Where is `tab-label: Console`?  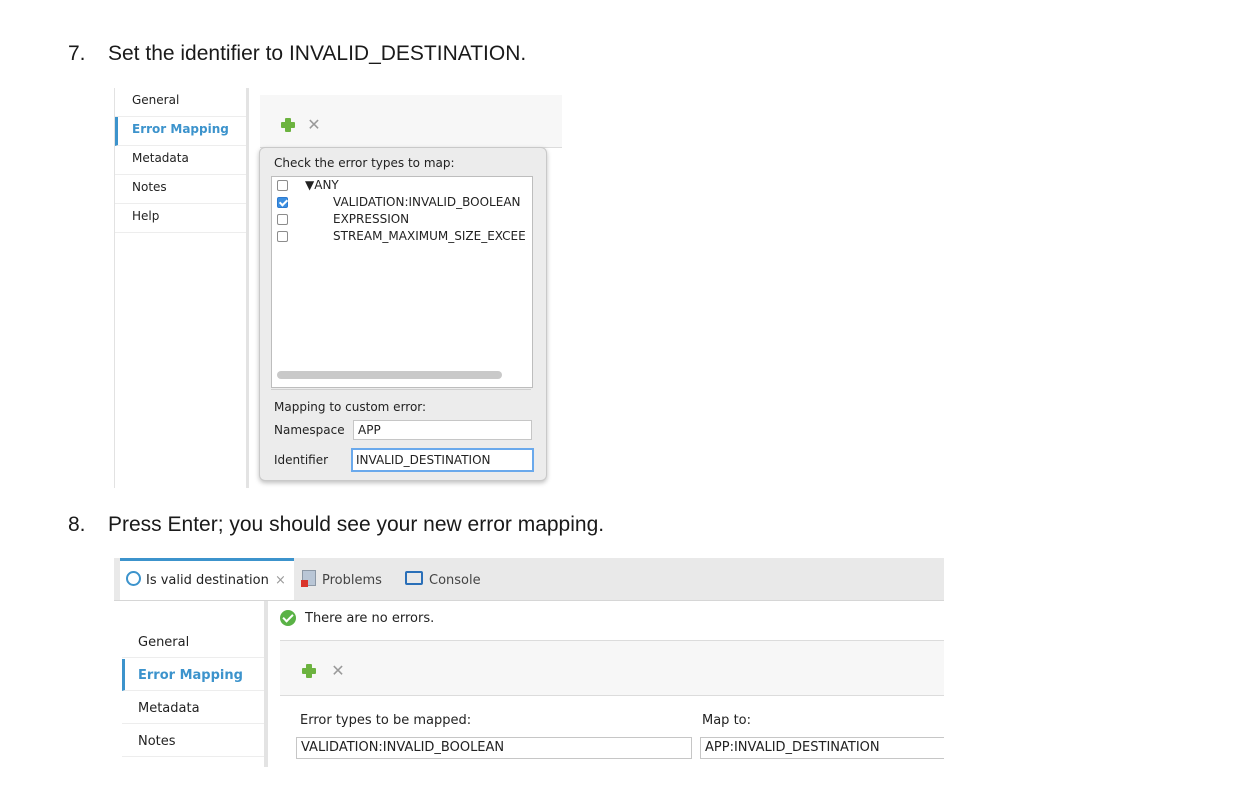 tab-label: Console is located at coordinates (455, 580).